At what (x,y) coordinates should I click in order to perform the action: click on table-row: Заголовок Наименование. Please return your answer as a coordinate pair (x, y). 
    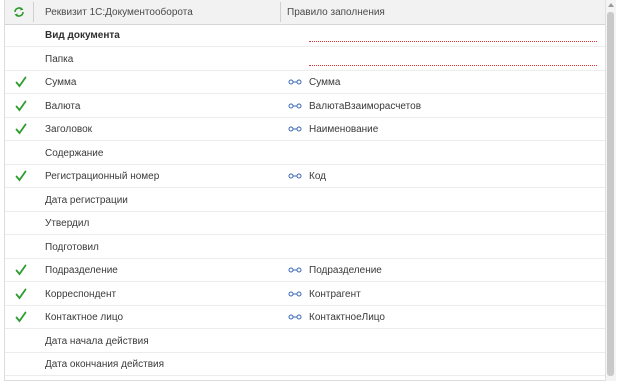
    Looking at the image, I should click on (305, 129).